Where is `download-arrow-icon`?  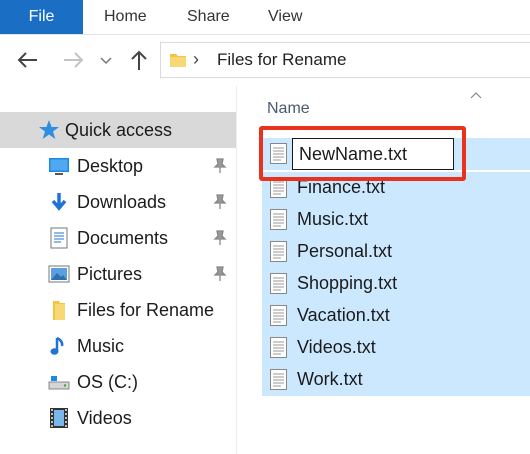 download-arrow-icon is located at coordinates (59, 202).